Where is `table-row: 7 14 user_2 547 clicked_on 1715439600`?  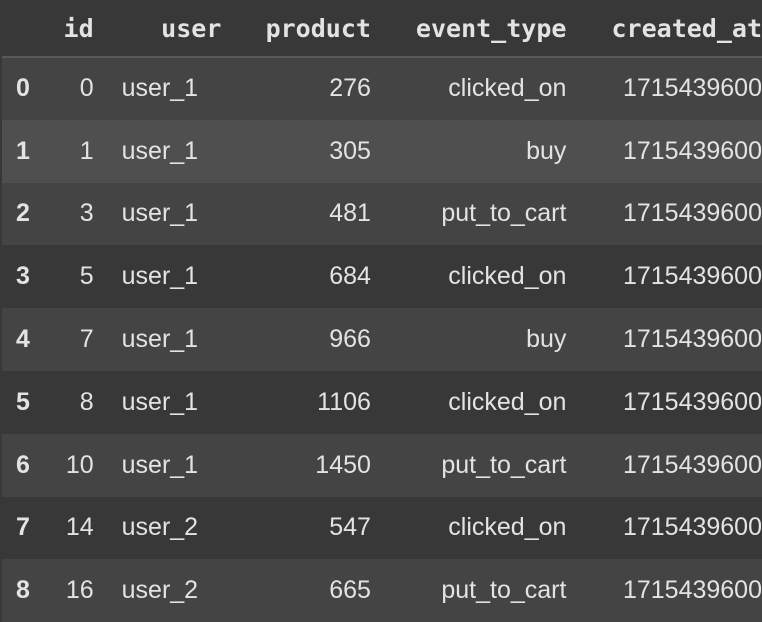 table-row: 7 14 user_2 547 clicked_on 1715439600 is located at coordinates (382, 528).